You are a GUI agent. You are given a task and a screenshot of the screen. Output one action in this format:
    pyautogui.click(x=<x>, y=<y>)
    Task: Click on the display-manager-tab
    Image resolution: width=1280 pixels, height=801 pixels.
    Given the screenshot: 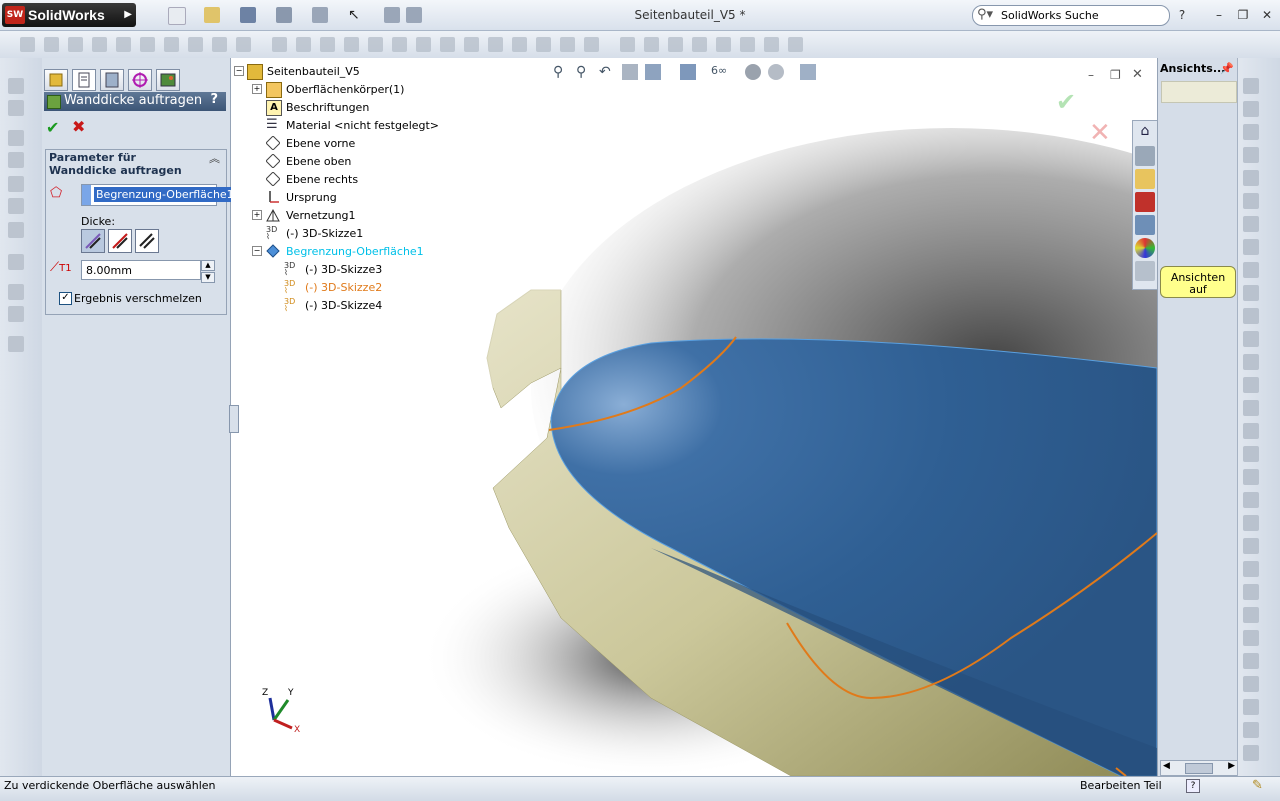 What is the action you would take?
    pyautogui.click(x=168, y=80)
    